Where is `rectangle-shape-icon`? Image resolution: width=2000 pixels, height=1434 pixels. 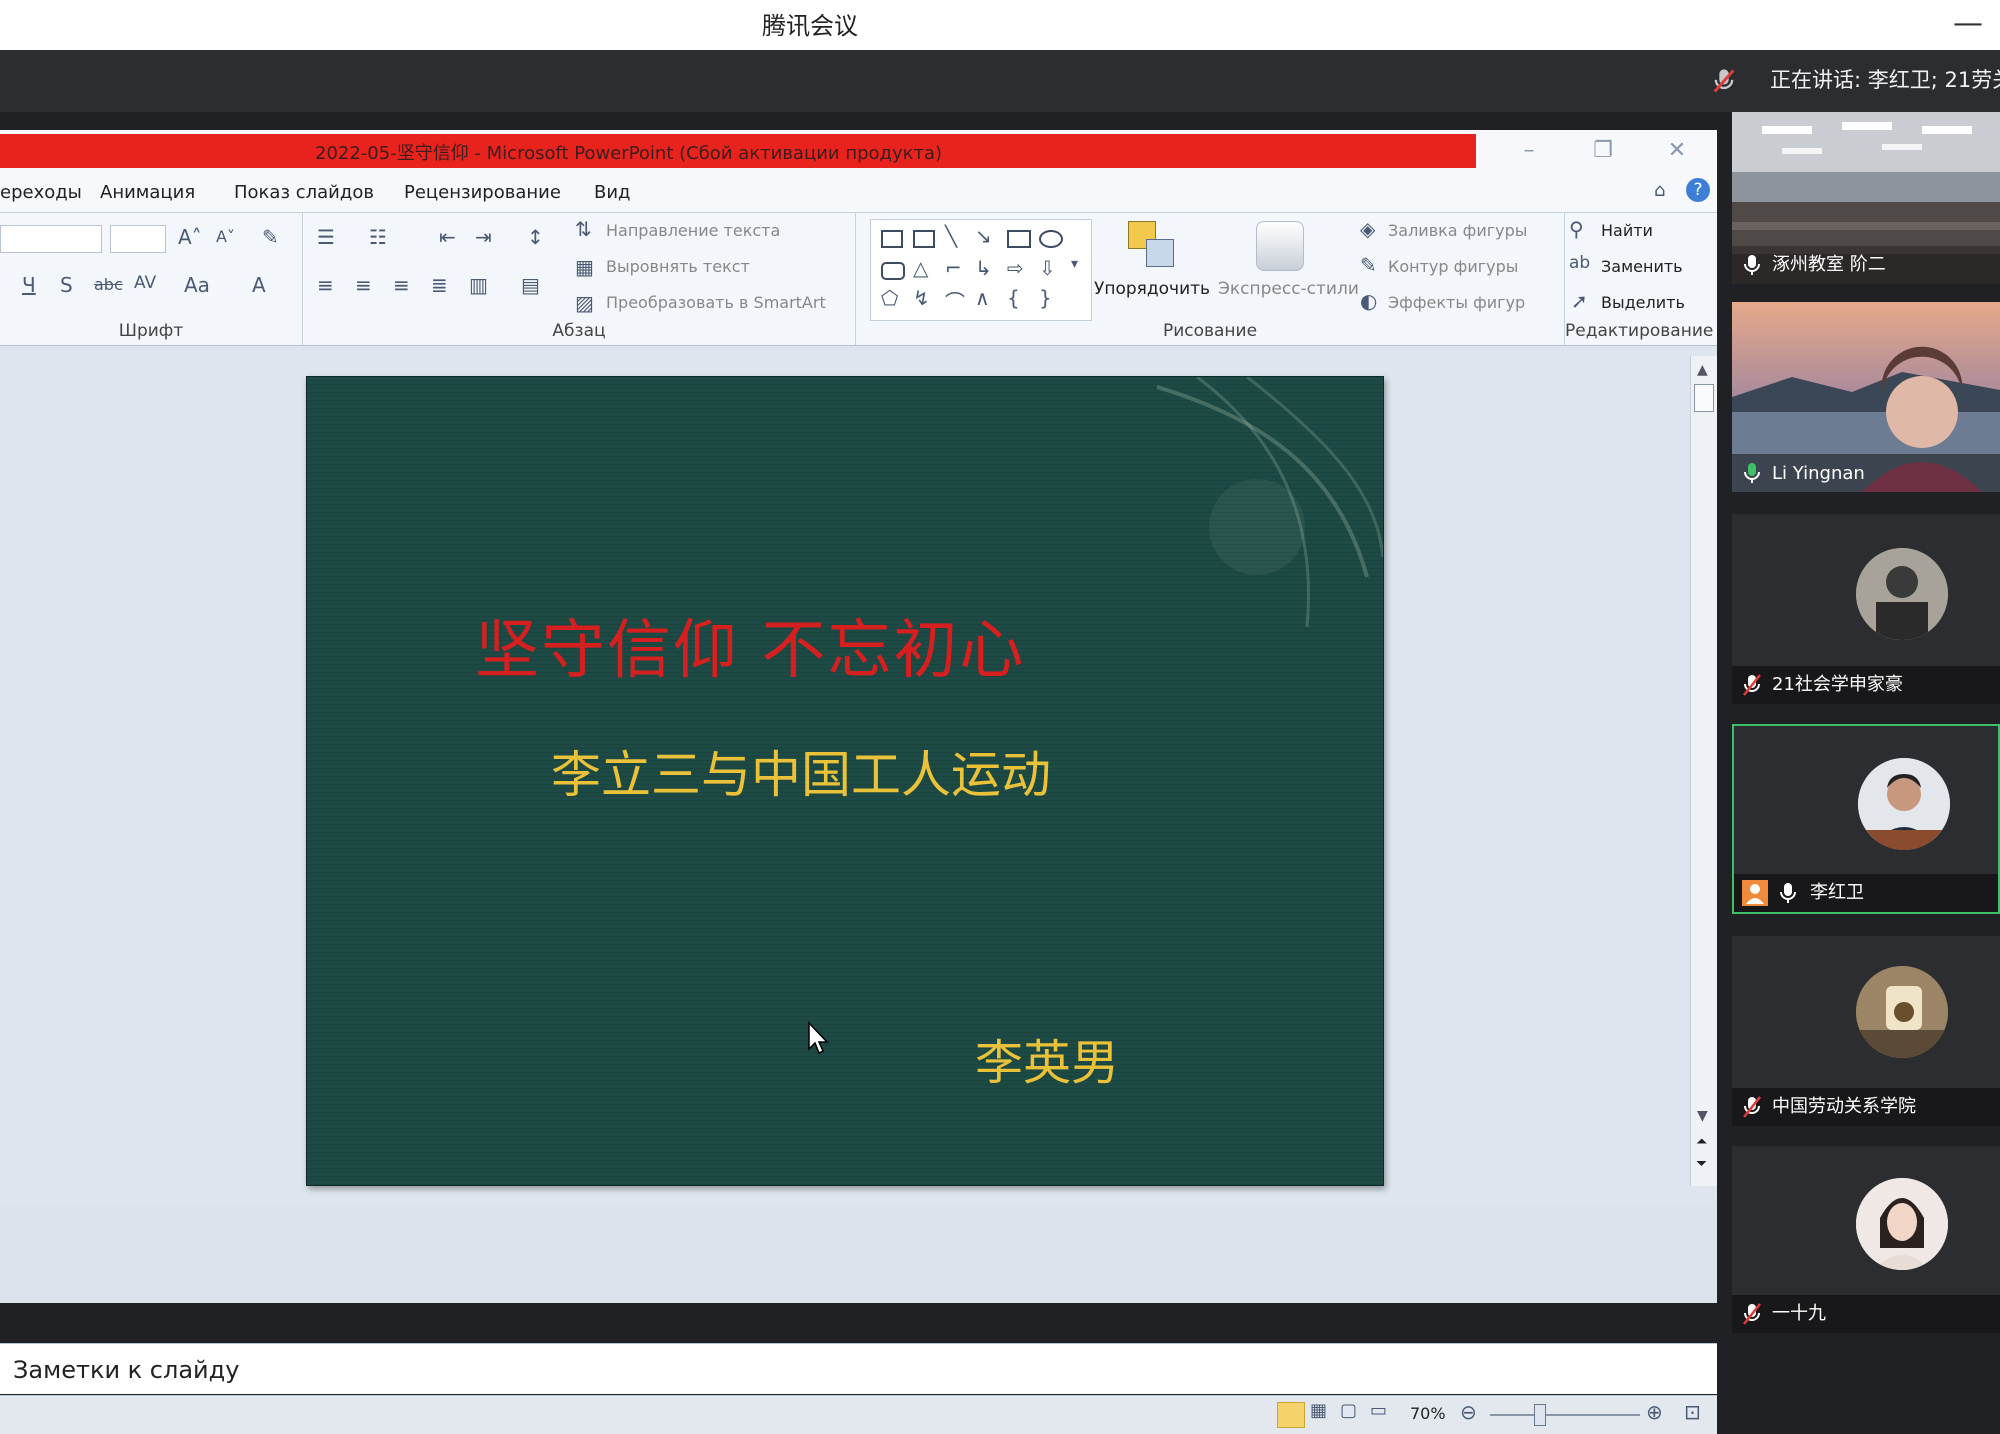 rectangle-shape-icon is located at coordinates (1019, 239).